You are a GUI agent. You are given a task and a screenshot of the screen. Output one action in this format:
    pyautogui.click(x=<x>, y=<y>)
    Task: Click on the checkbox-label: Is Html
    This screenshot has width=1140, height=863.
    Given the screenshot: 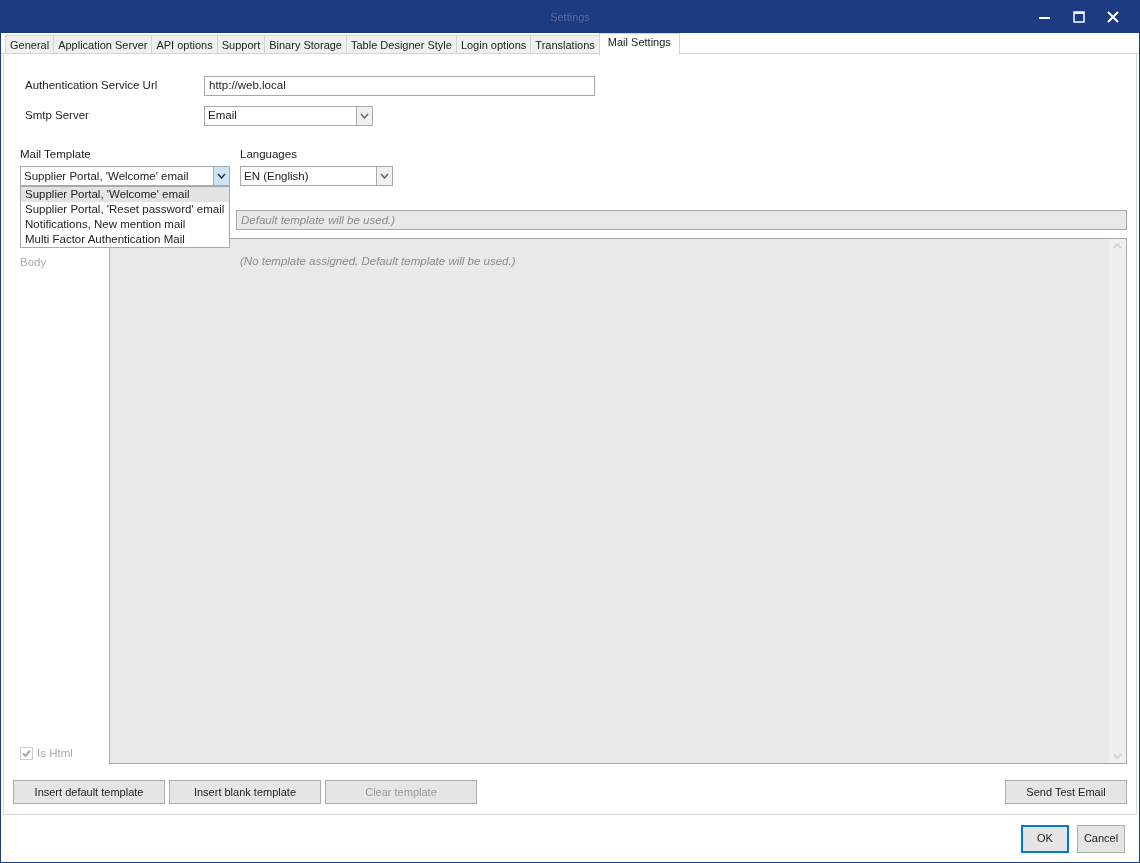 What is the action you would take?
    pyautogui.click(x=55, y=753)
    